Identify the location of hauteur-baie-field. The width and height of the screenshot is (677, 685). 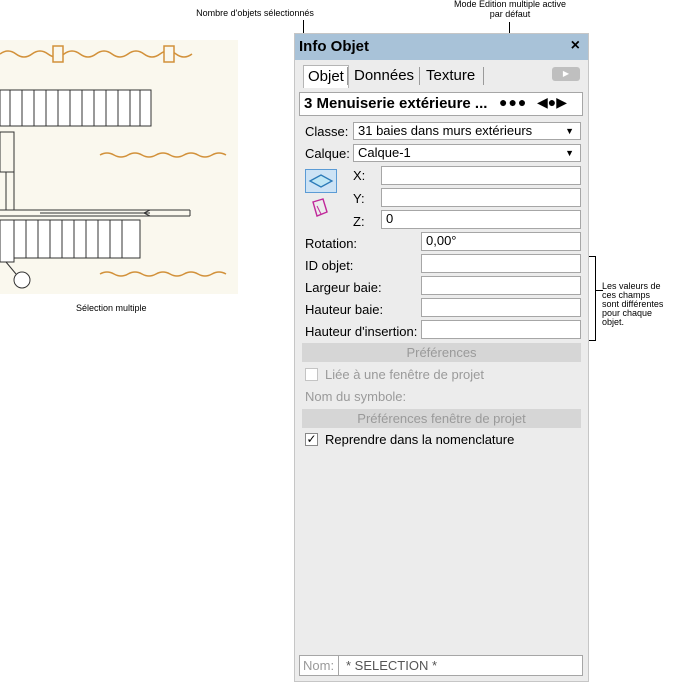
(501, 307).